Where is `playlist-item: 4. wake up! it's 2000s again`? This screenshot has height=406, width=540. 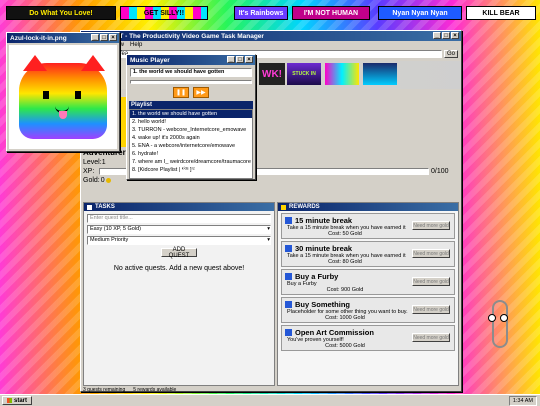 playlist-item: 4. wake up! it's 2000s again is located at coordinates (191, 138).